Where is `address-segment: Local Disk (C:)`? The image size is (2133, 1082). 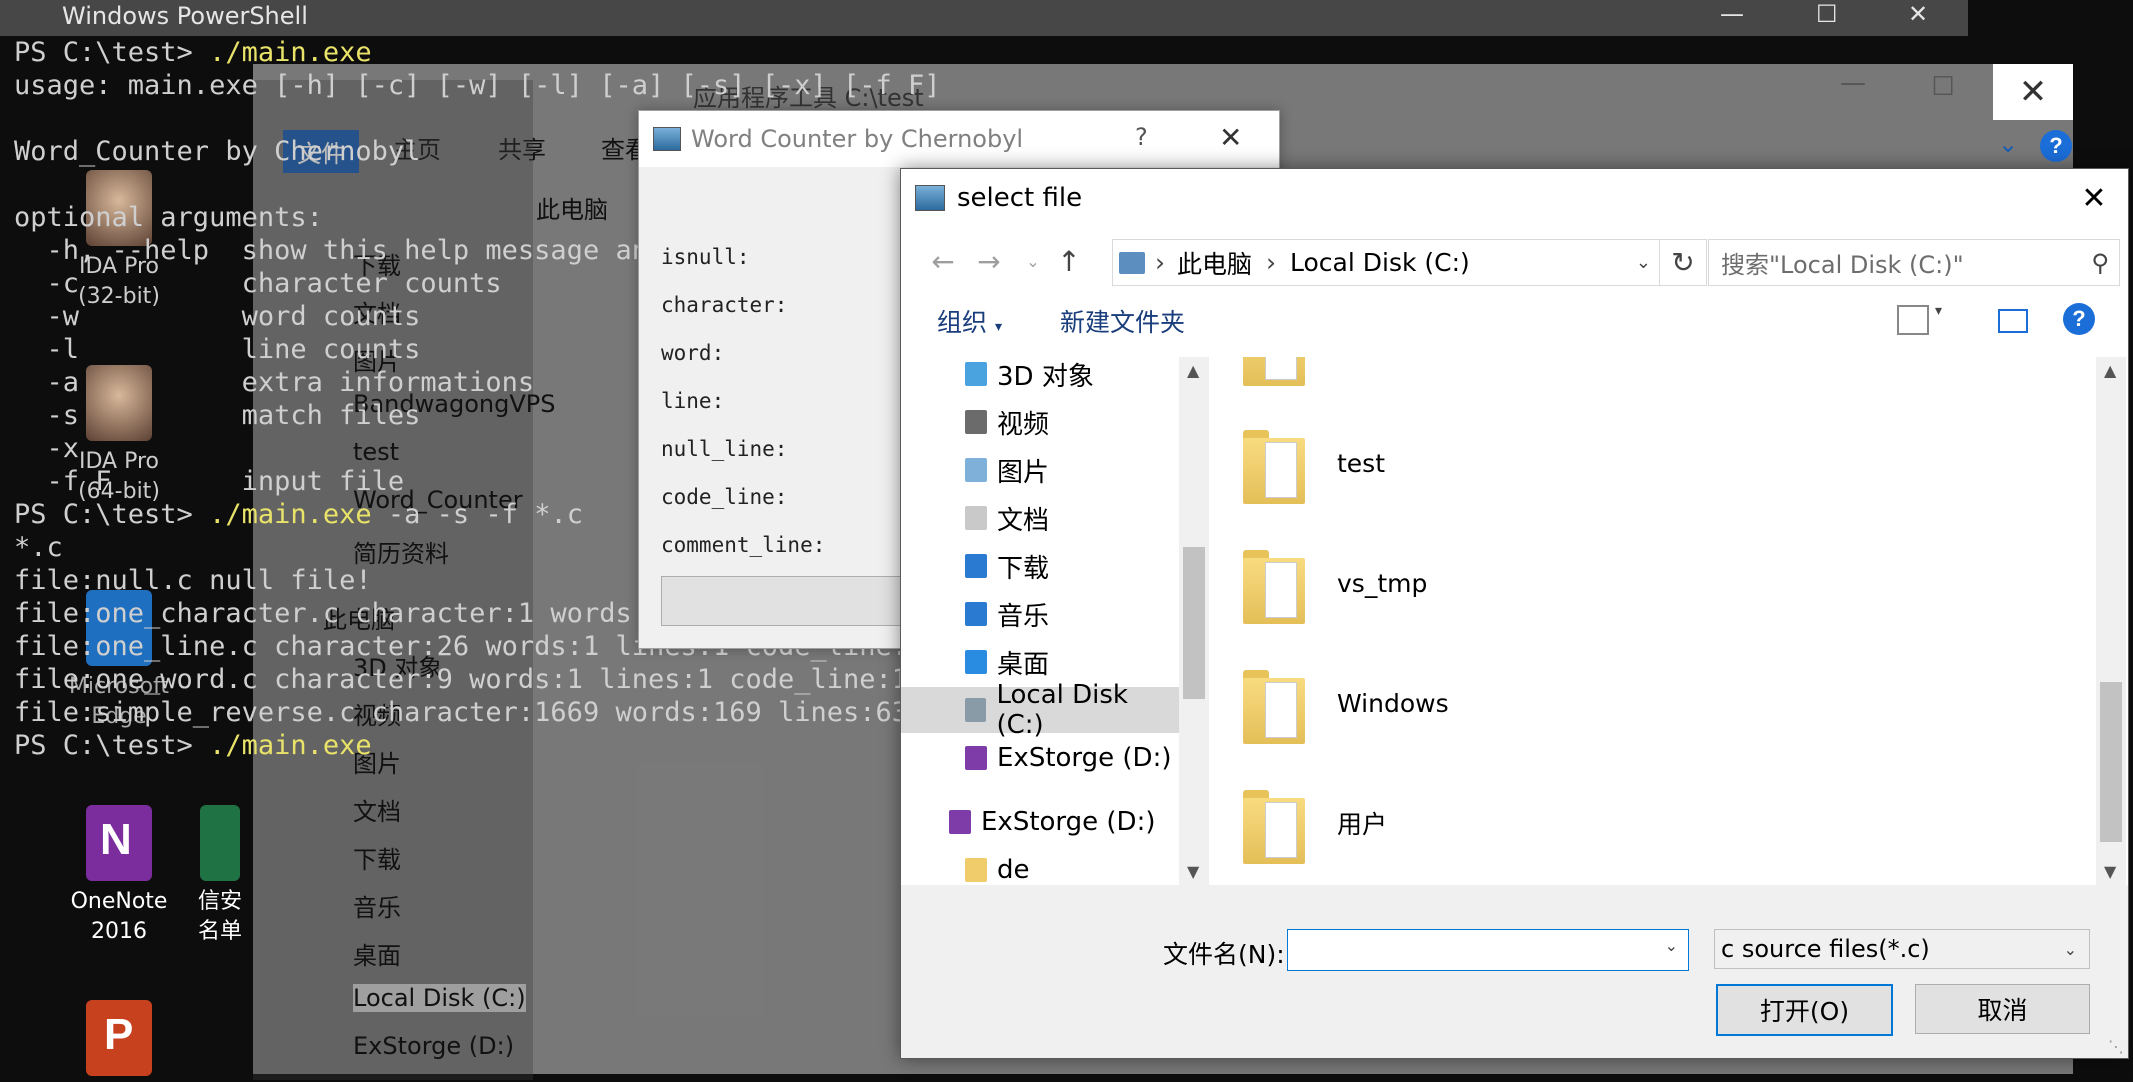 address-segment: Local Disk (C:) is located at coordinates (1380, 262).